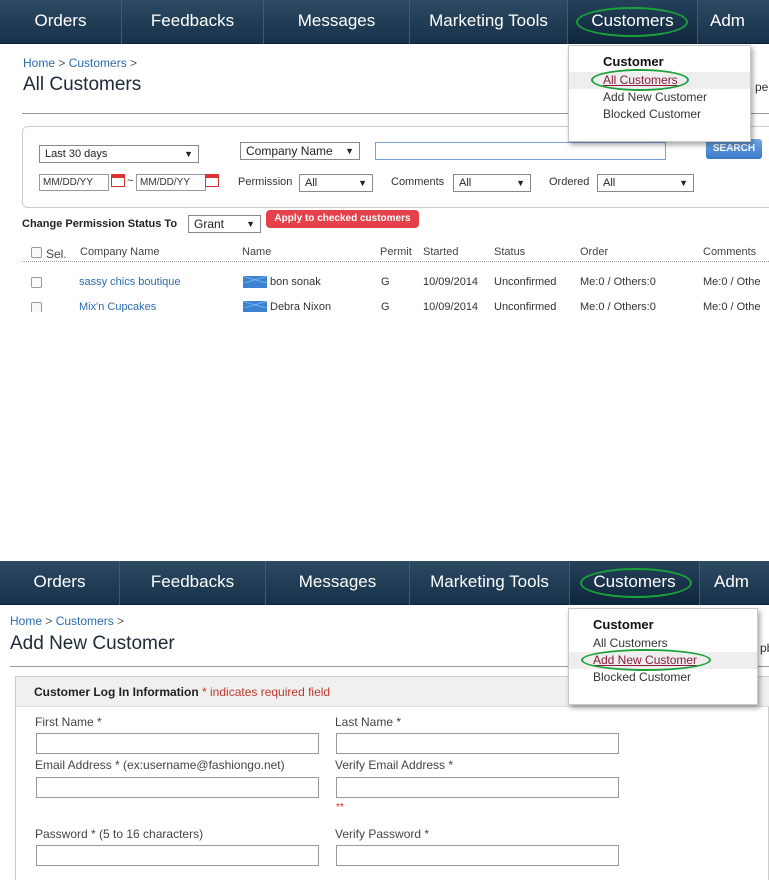 This screenshot has height=880, width=769. I want to click on permit-value: G, so click(385, 306).